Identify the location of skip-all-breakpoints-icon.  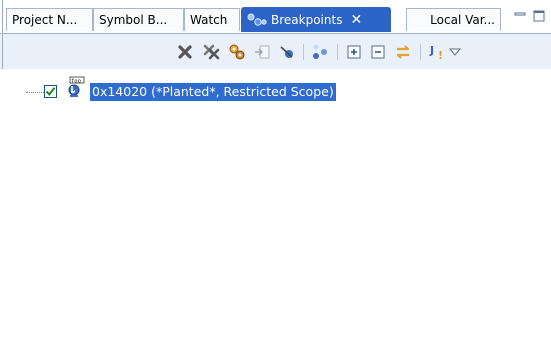
(286, 52).